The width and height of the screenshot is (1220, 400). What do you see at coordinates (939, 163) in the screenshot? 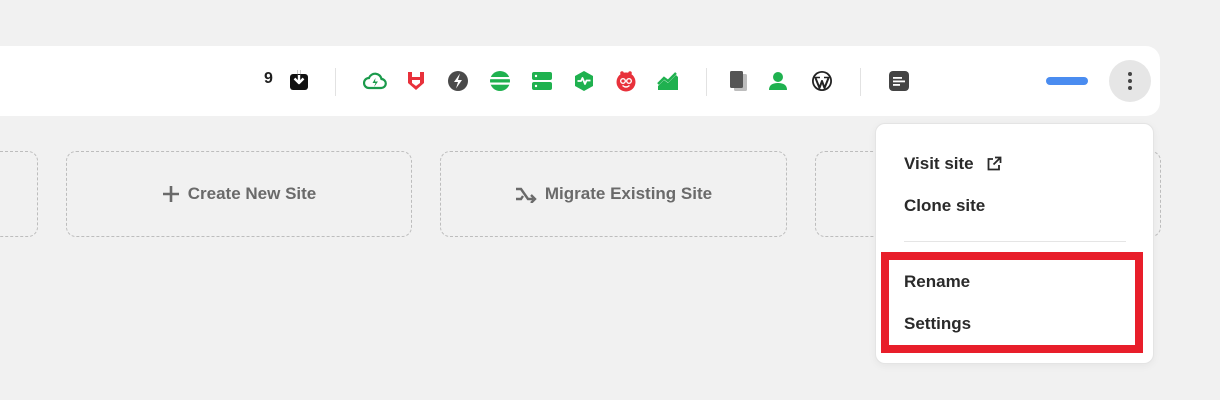
I see `visit-site-label: Visit site` at bounding box center [939, 163].